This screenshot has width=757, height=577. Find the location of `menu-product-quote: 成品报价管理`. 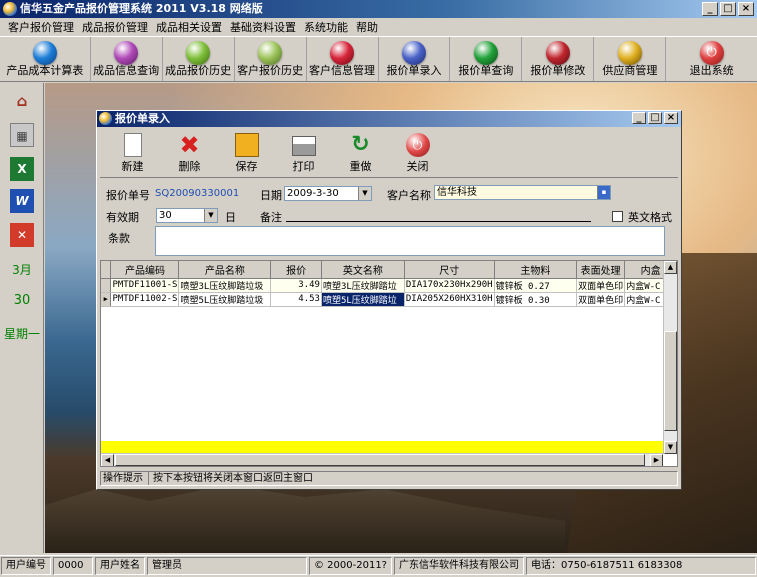

menu-product-quote: 成品报价管理 is located at coordinates (115, 27).